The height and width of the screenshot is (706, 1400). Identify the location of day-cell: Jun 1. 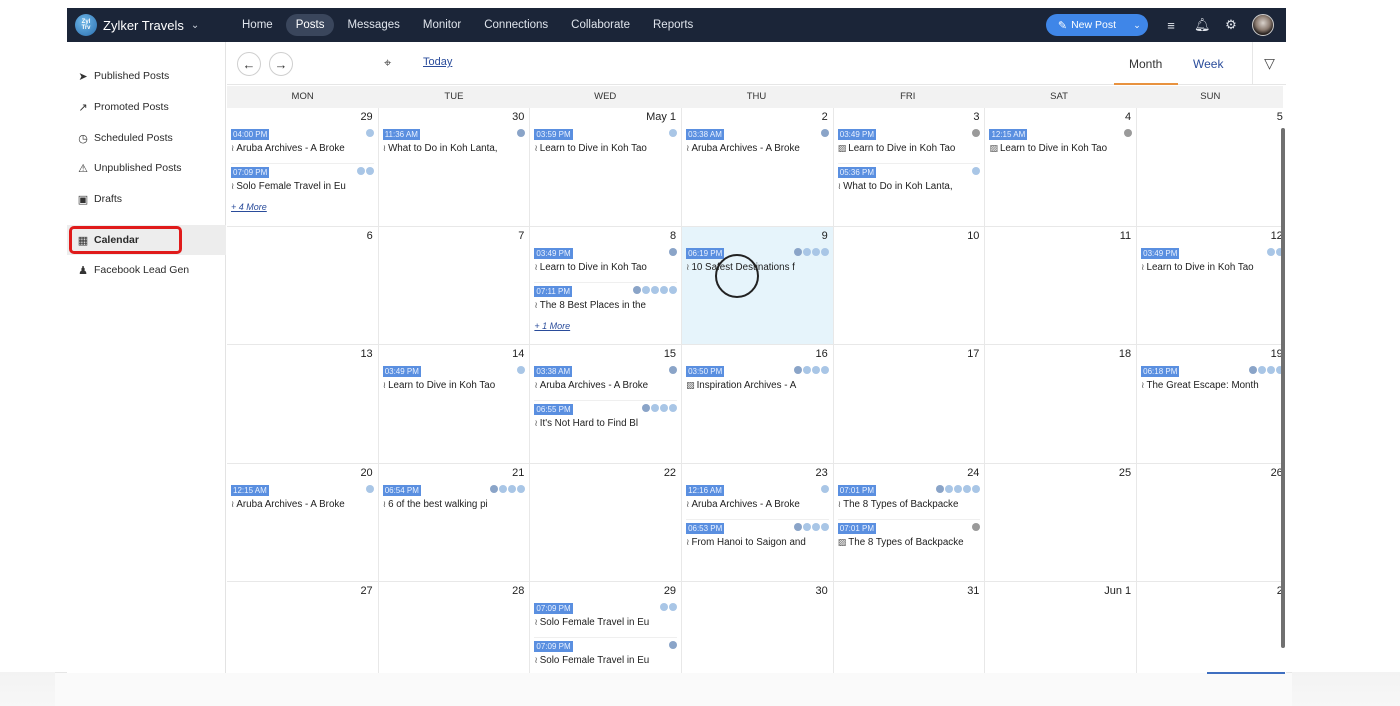
(1061, 627).